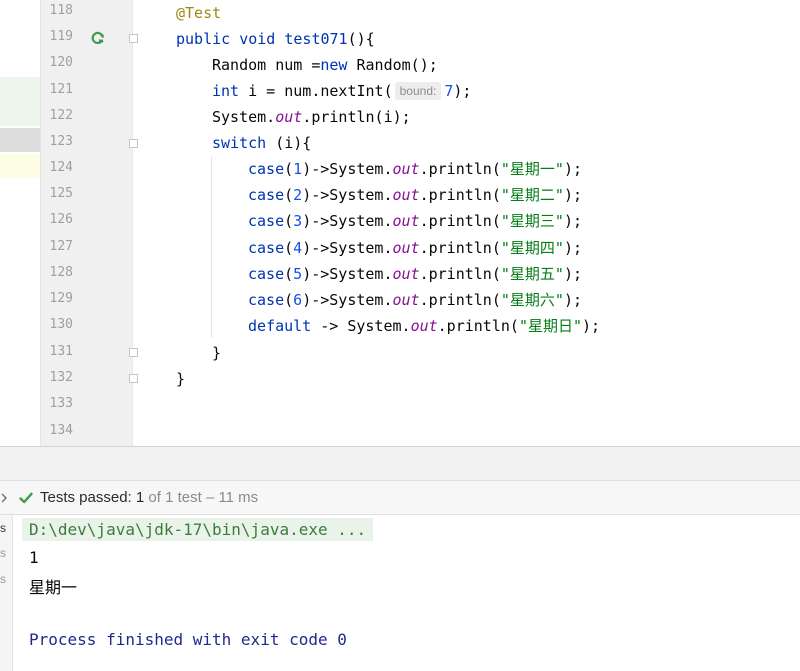 This screenshot has height=671, width=800. What do you see at coordinates (61, 167) in the screenshot?
I see `line-number: 124` at bounding box center [61, 167].